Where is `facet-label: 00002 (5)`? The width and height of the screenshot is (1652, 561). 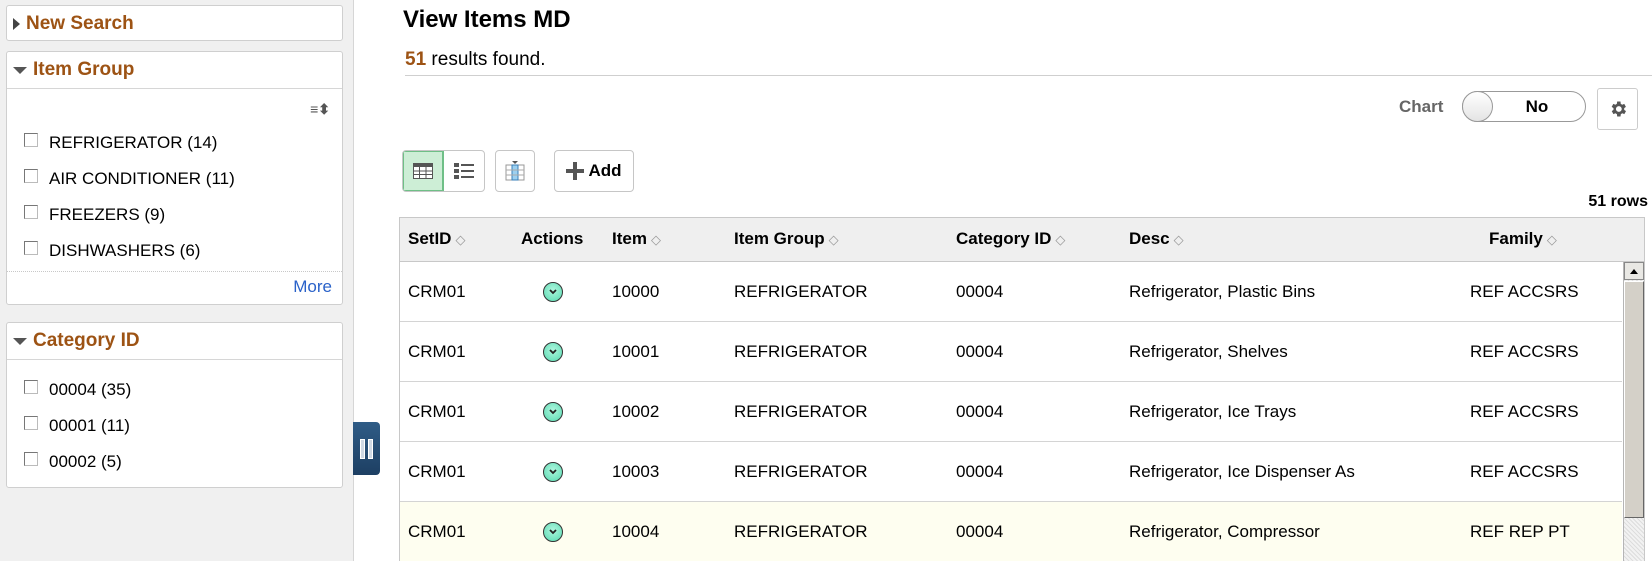 facet-label: 00002 (5) is located at coordinates (85, 461).